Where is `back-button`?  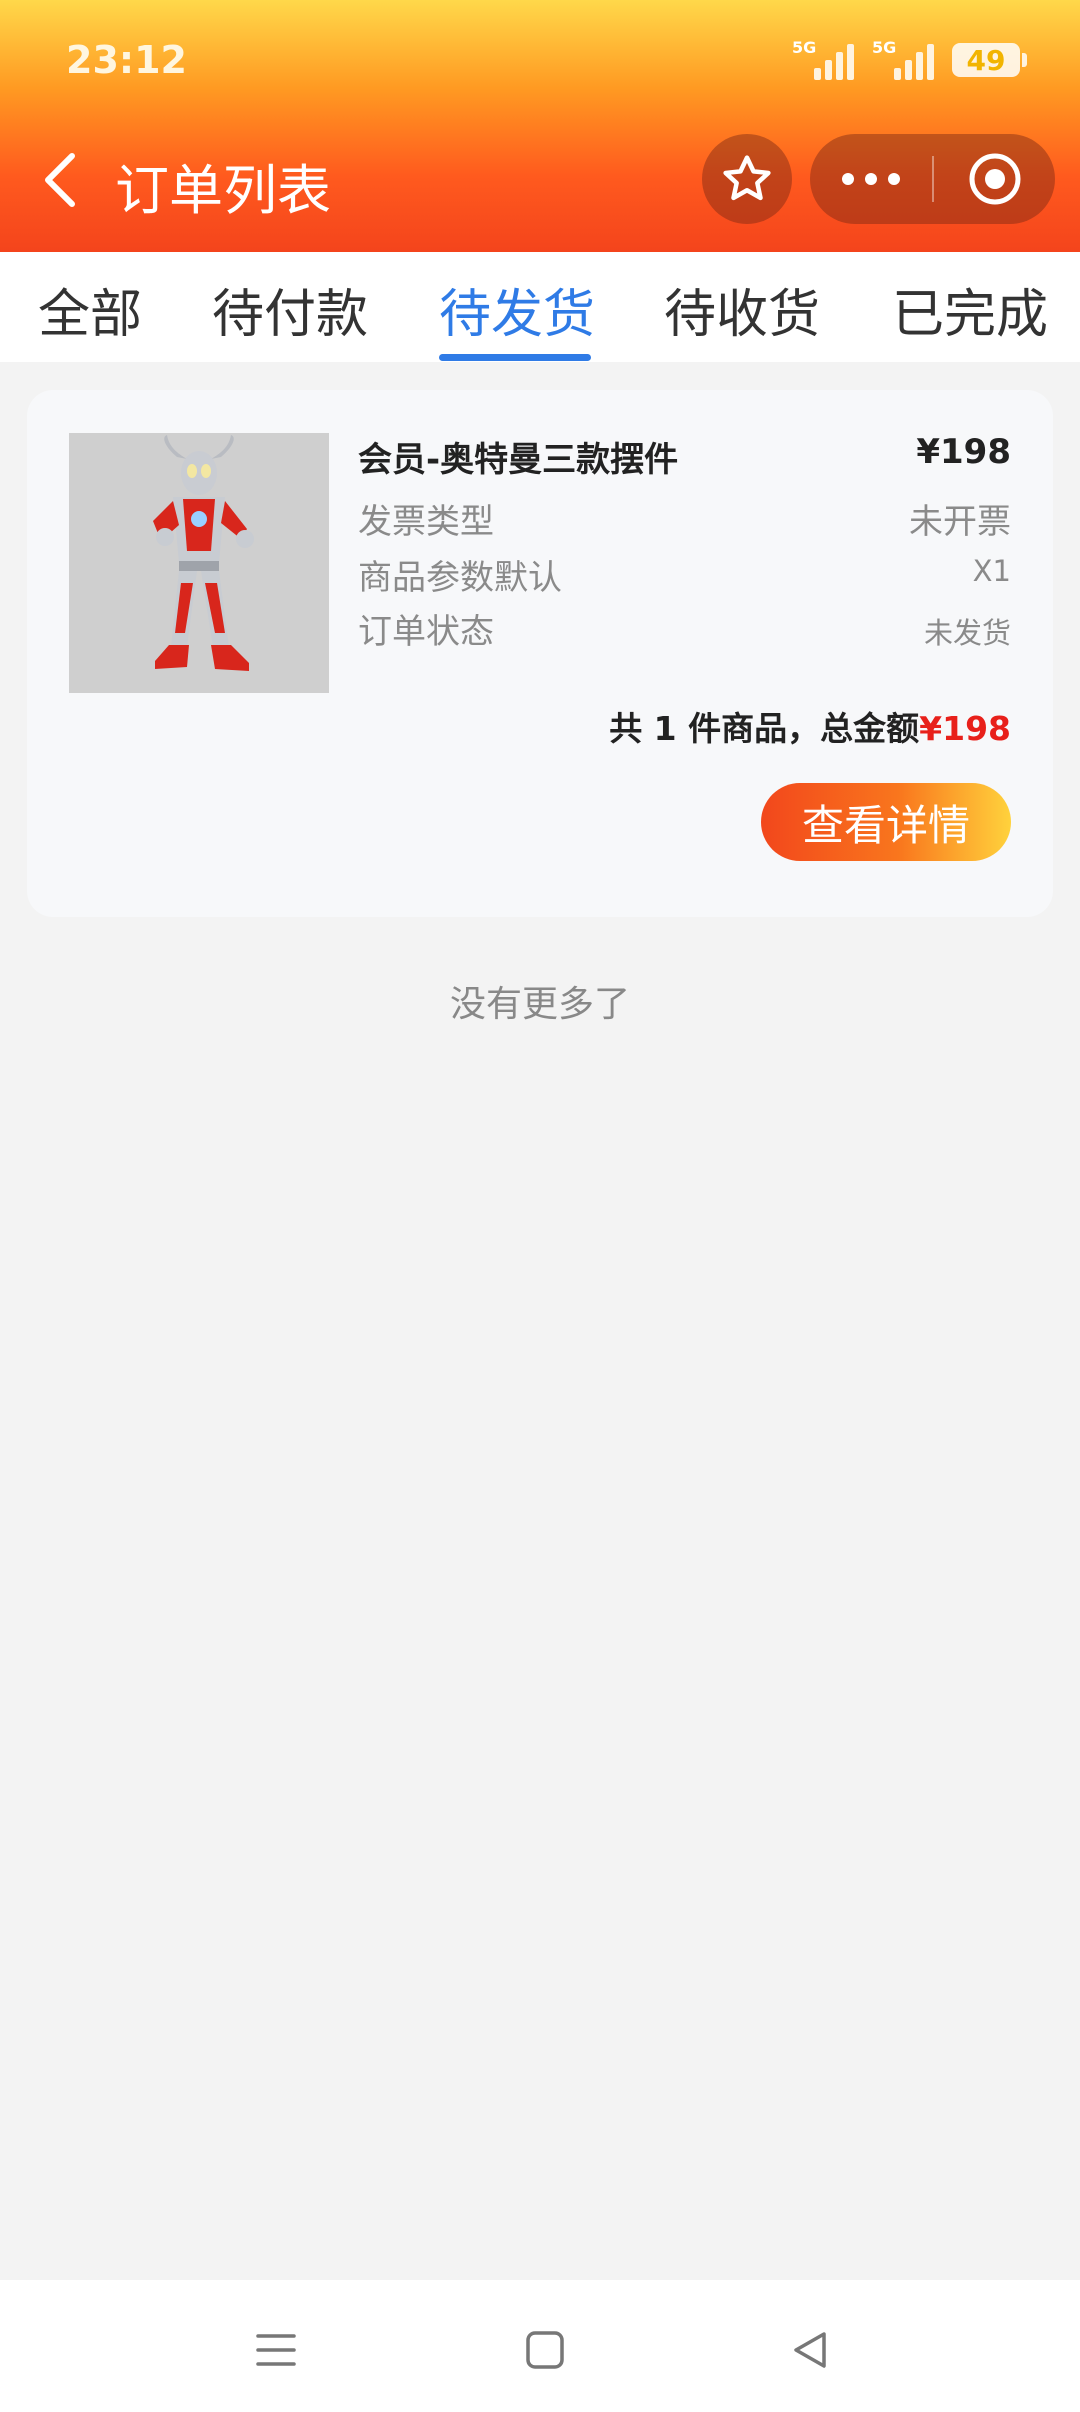
back-button is located at coordinates (60, 180).